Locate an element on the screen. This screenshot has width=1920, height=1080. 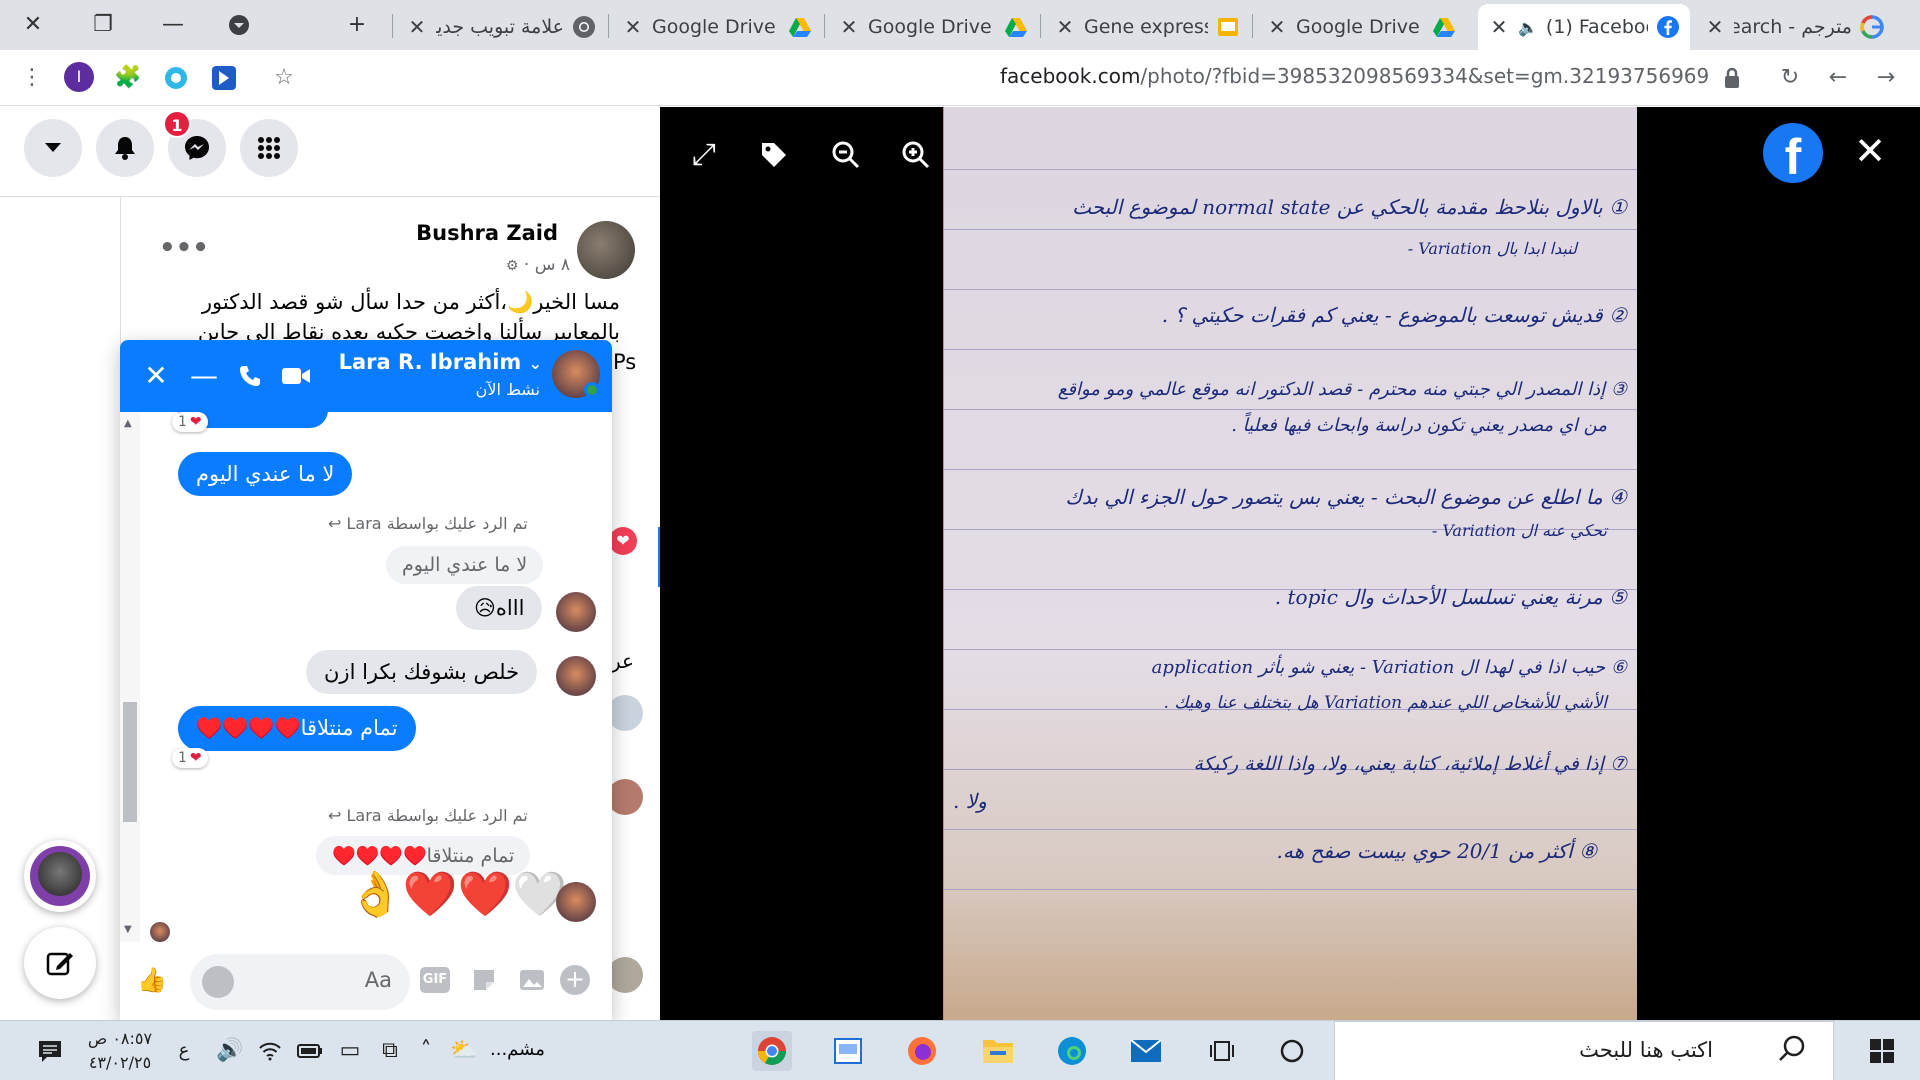
close-chat-icon: ✕ is located at coordinates (156, 376).